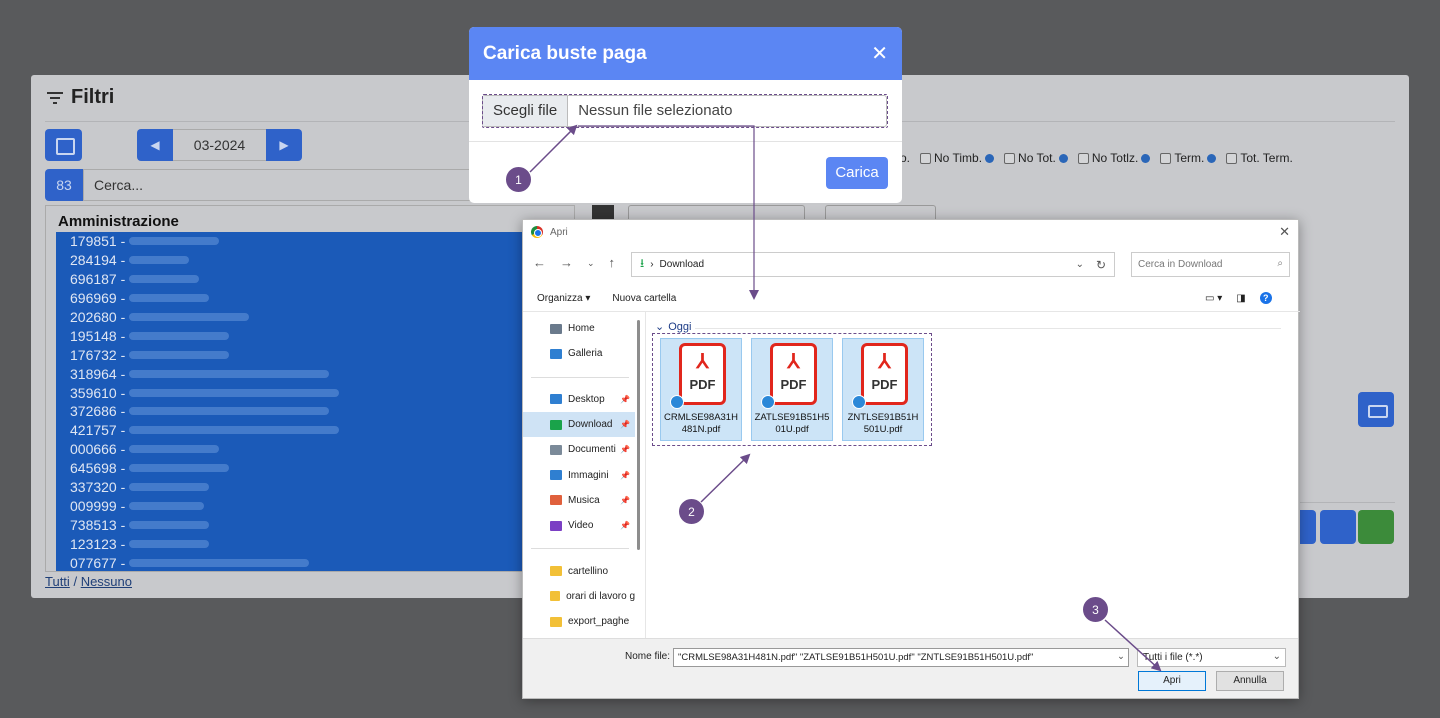 This screenshot has width=1440, height=718. Describe the element at coordinates (668, 212) in the screenshot. I see `arrow-to-dialog` at that location.